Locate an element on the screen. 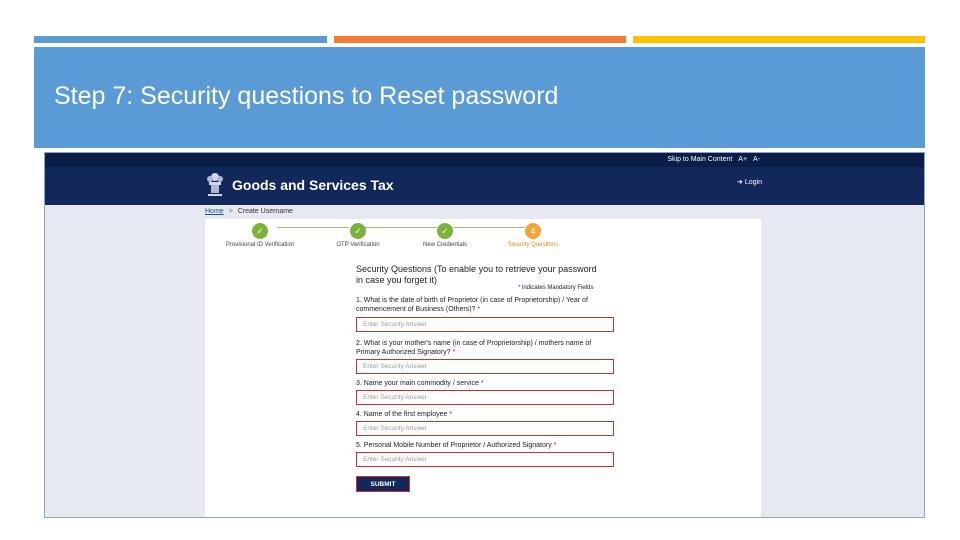 This screenshot has width=960, height=540. breadcrumb: Home > Create Username is located at coordinates (249, 211).